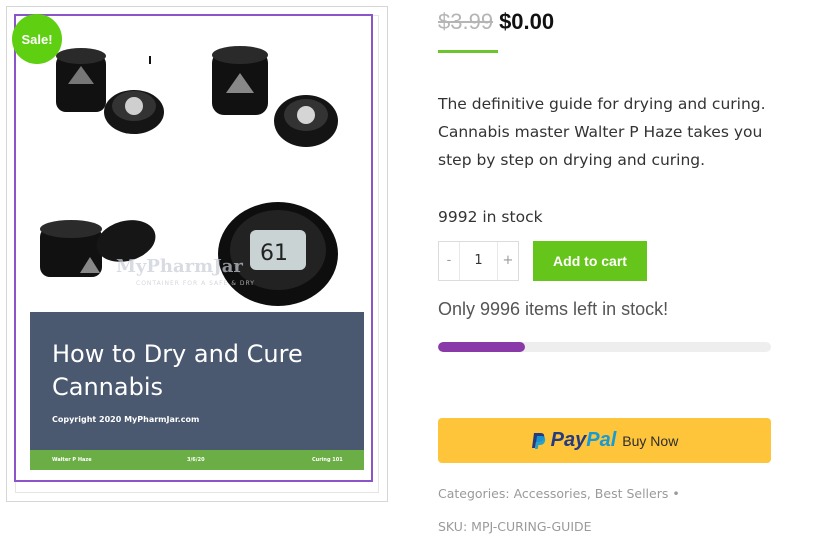  Describe the element at coordinates (553, 309) in the screenshot. I see `low-stock-notice: Only 9996 items left in stock!` at that location.